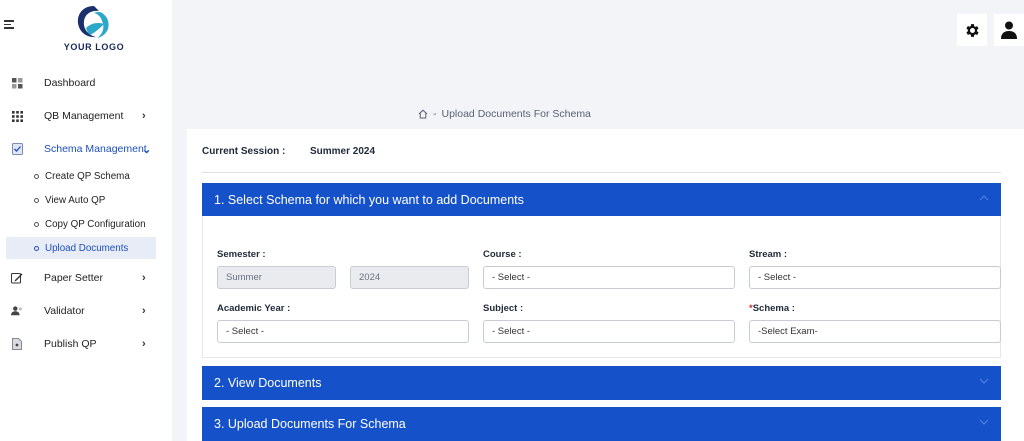 Image resolution: width=1024 pixels, height=441 pixels. I want to click on subitem-label: Copy QP Configuration, so click(95, 224).